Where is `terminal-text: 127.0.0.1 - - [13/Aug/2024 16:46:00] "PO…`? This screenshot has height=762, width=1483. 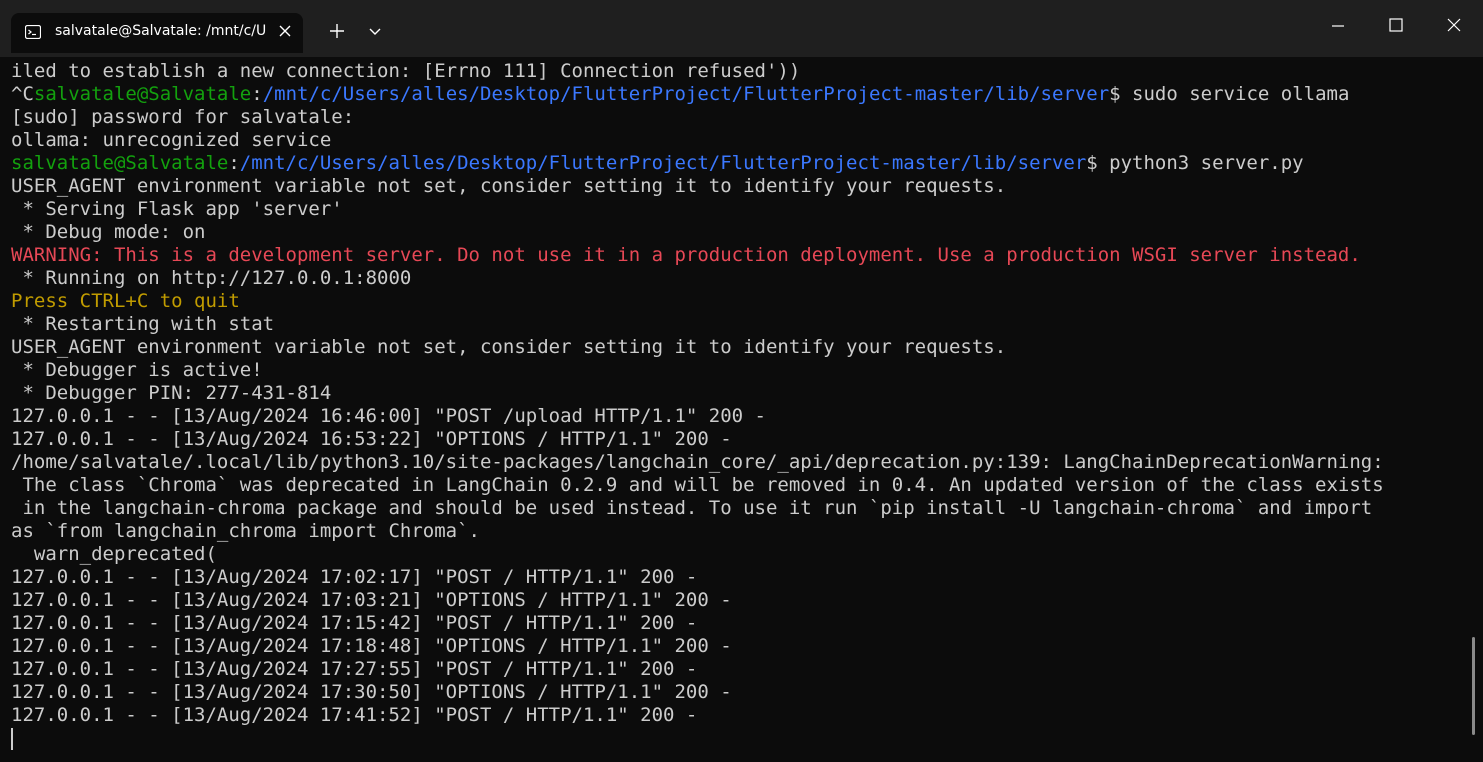
terminal-text: 127.0.0.1 - - [13/Aug/2024 16:46:00] "PO… is located at coordinates (388, 416).